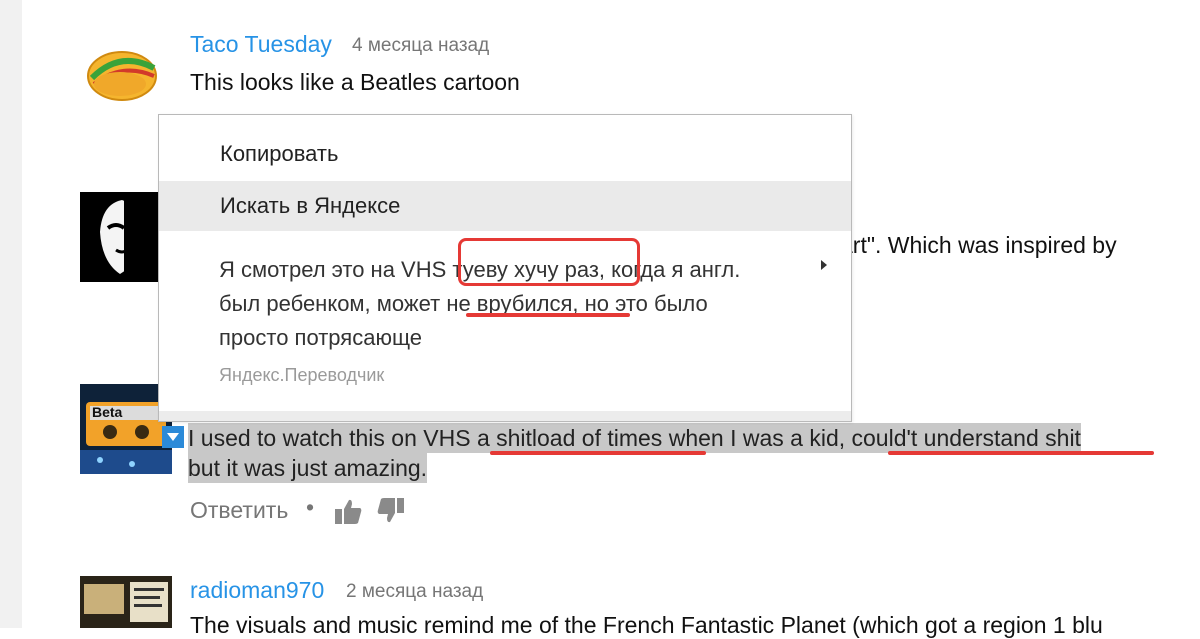  What do you see at coordinates (126, 602) in the screenshot?
I see `radio-avatar` at bounding box center [126, 602].